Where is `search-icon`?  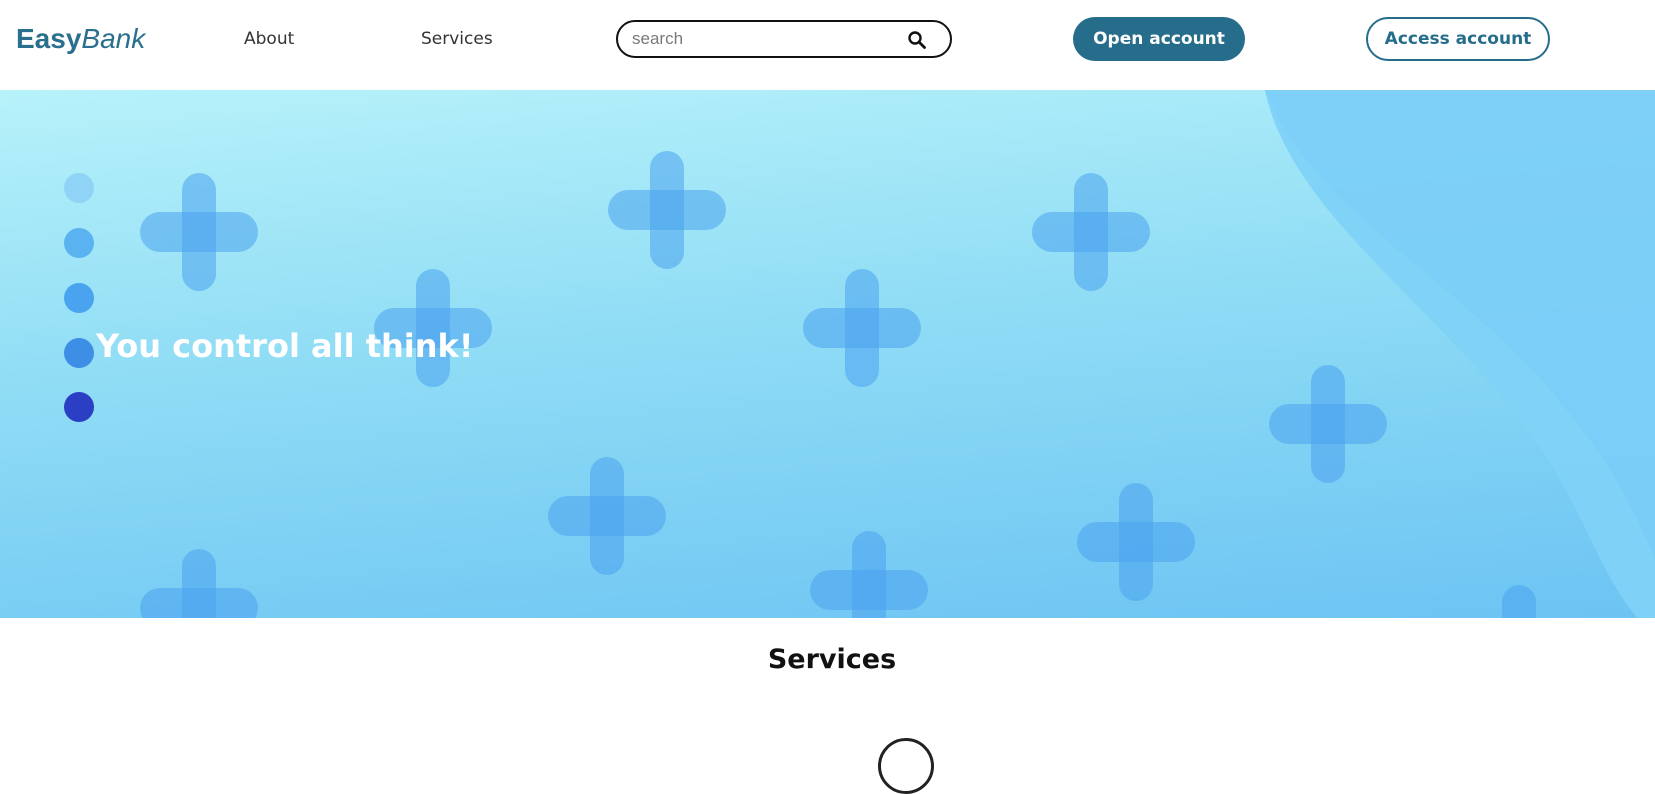 search-icon is located at coordinates (917, 40).